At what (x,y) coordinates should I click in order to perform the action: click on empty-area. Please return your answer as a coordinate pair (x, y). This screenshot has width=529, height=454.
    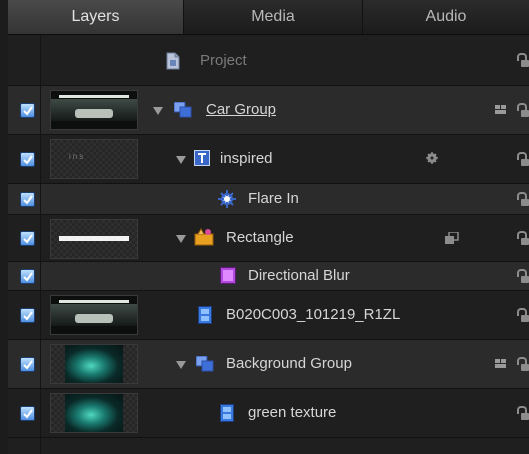
    Looking at the image, I should click on (268, 446).